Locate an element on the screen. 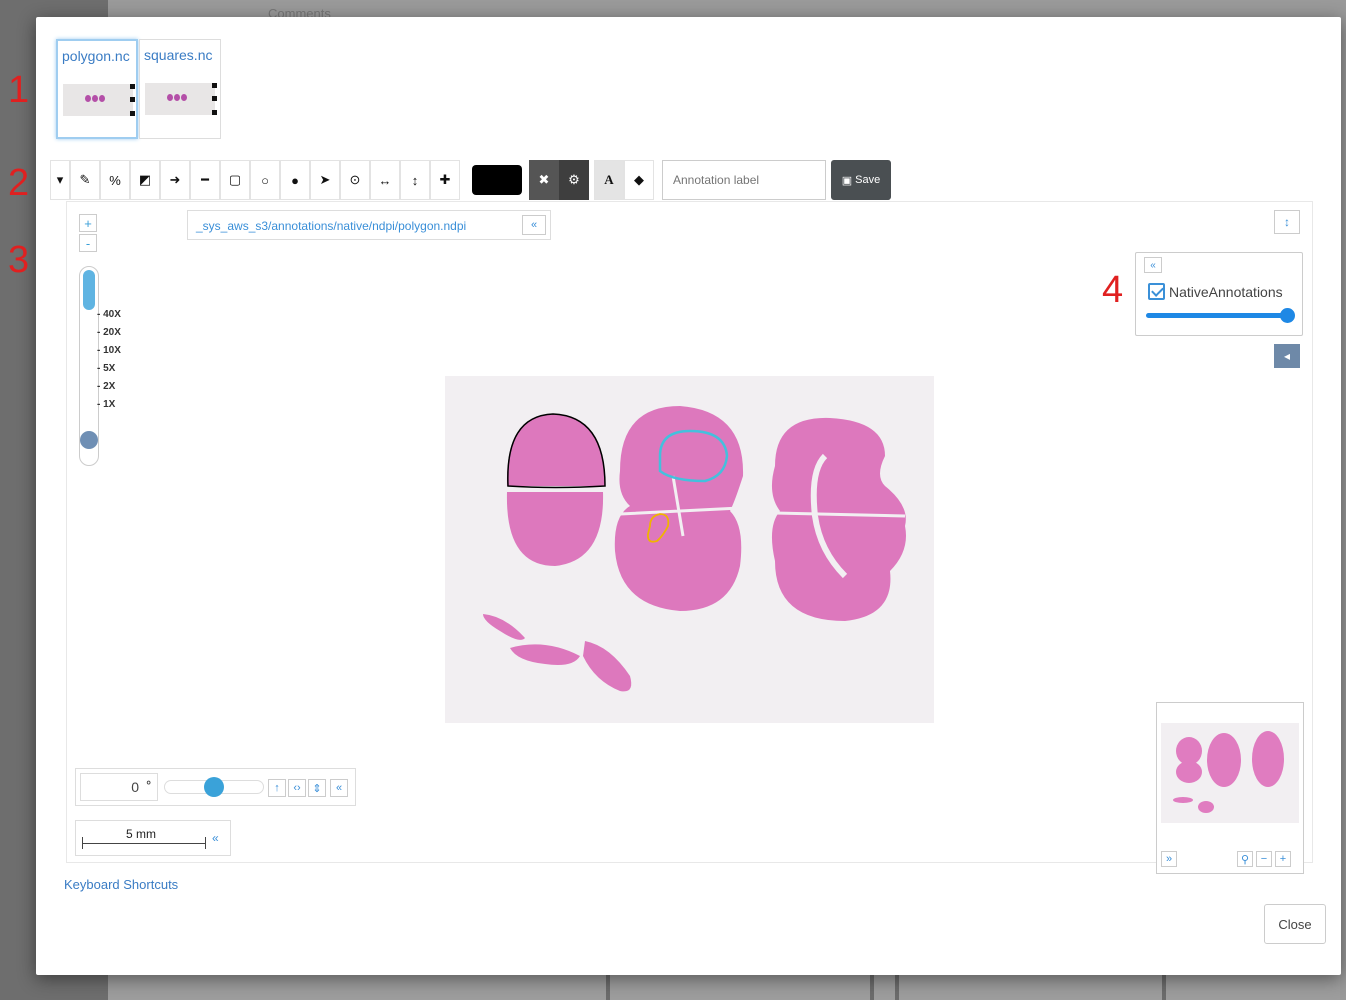  annotation-layers-panel: « NativeAnnotations is located at coordinates (1219, 294).